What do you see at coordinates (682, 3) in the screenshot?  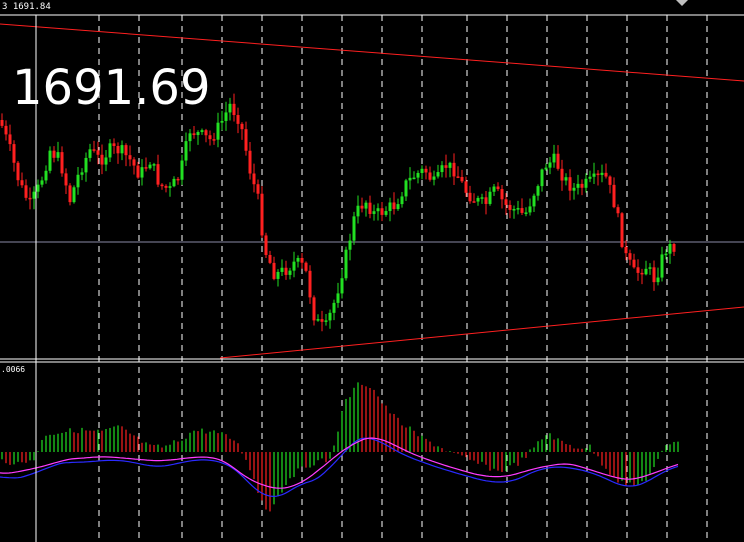 I see `scroll-shift-marker-icon` at bounding box center [682, 3].